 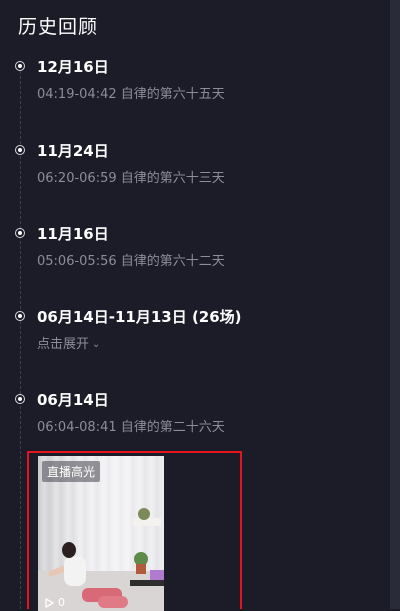 What do you see at coordinates (73, 151) in the screenshot?
I see `entry-date: 11月24日` at bounding box center [73, 151].